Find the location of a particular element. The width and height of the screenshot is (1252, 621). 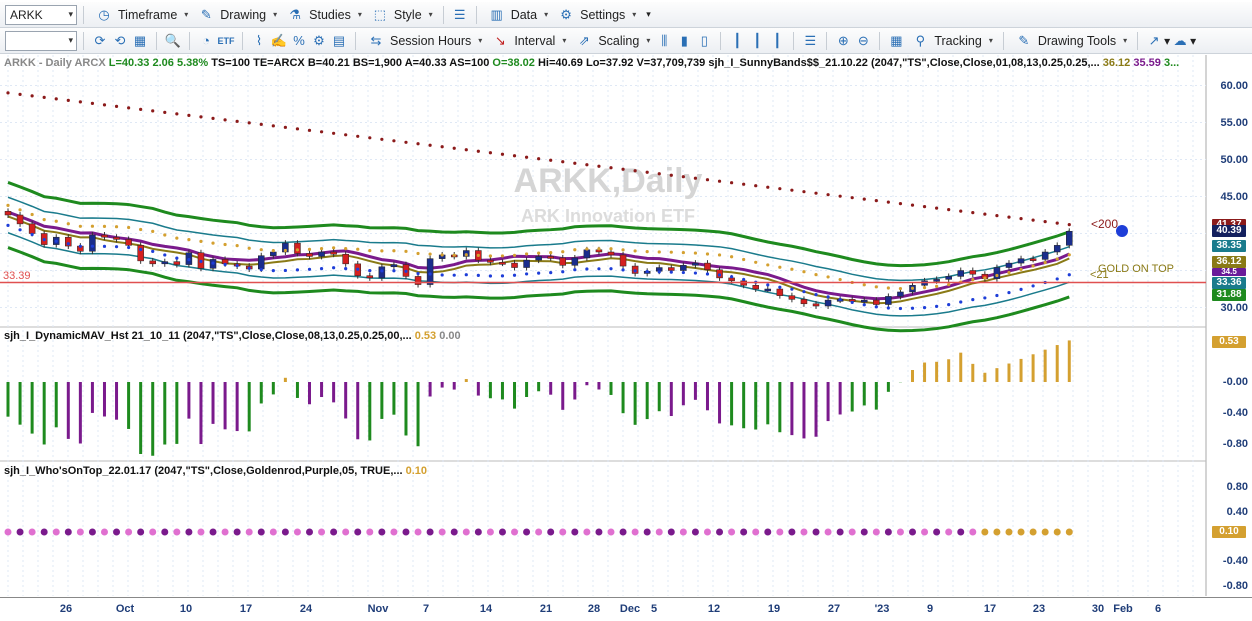

drawing-tools-menu: ✎ Drawing Tools ▾ is located at coordinates (1070, 41).